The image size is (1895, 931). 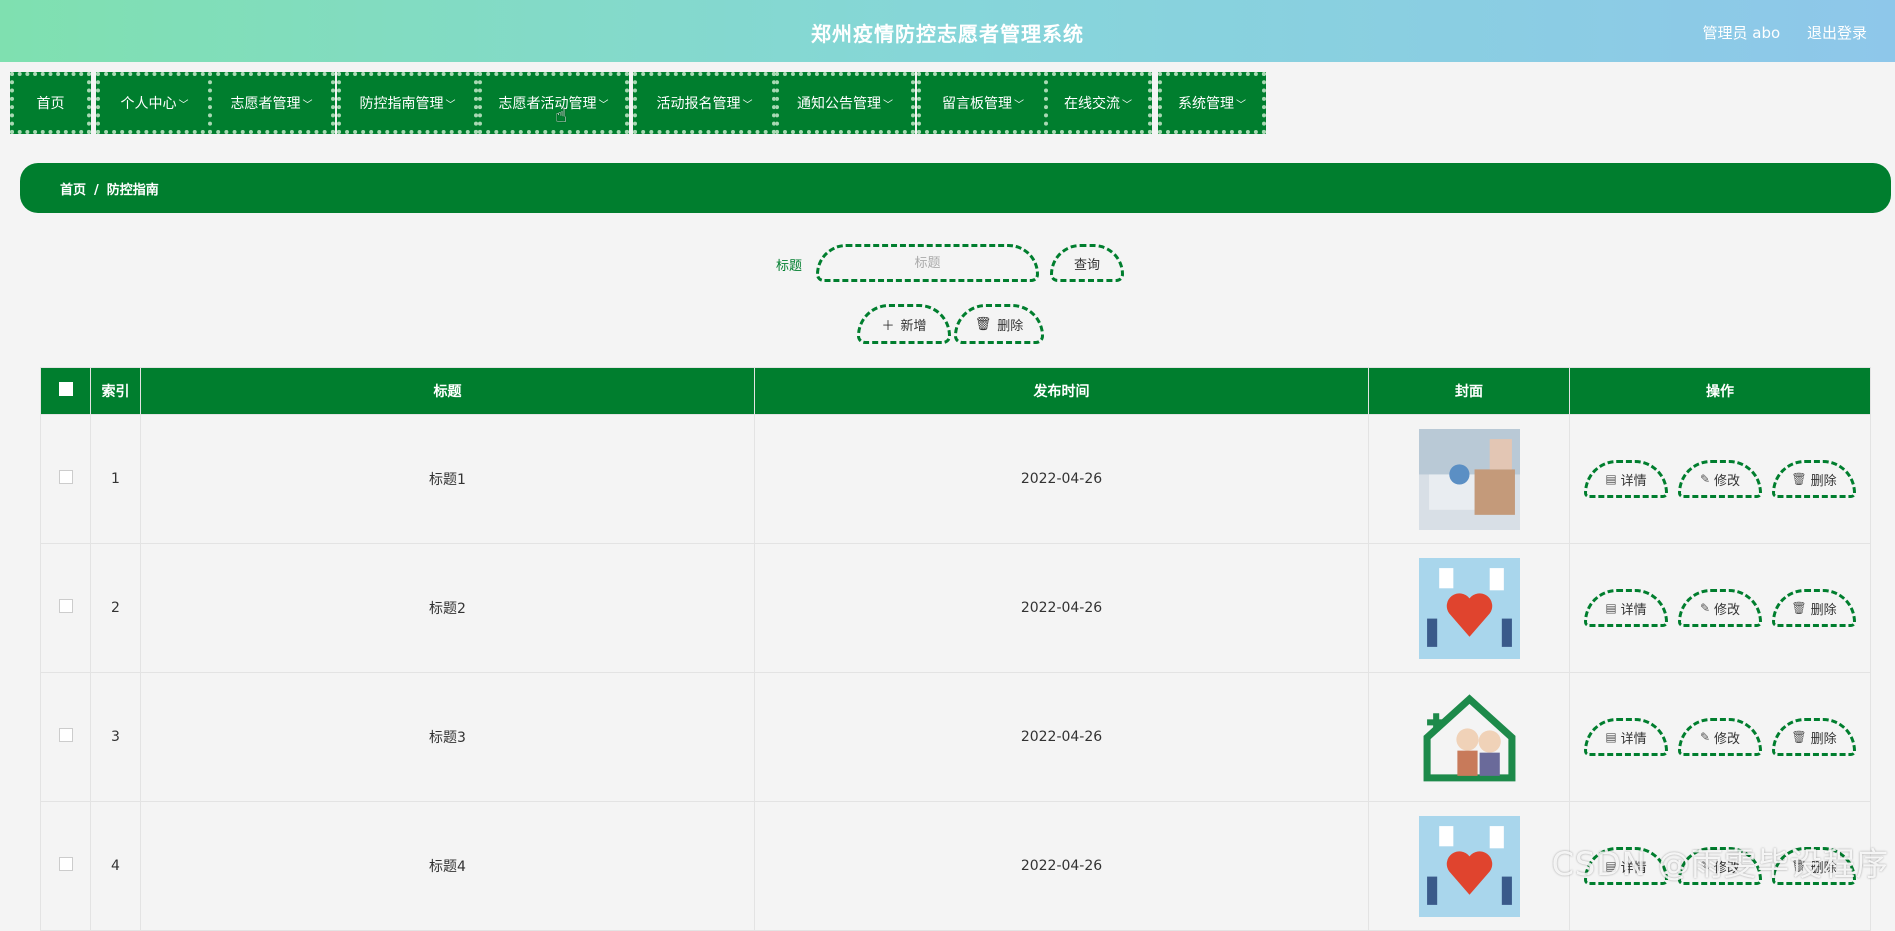 What do you see at coordinates (955, 188) in the screenshot?
I see `breadcrumb-bar: 首页 / 防控指南` at bounding box center [955, 188].